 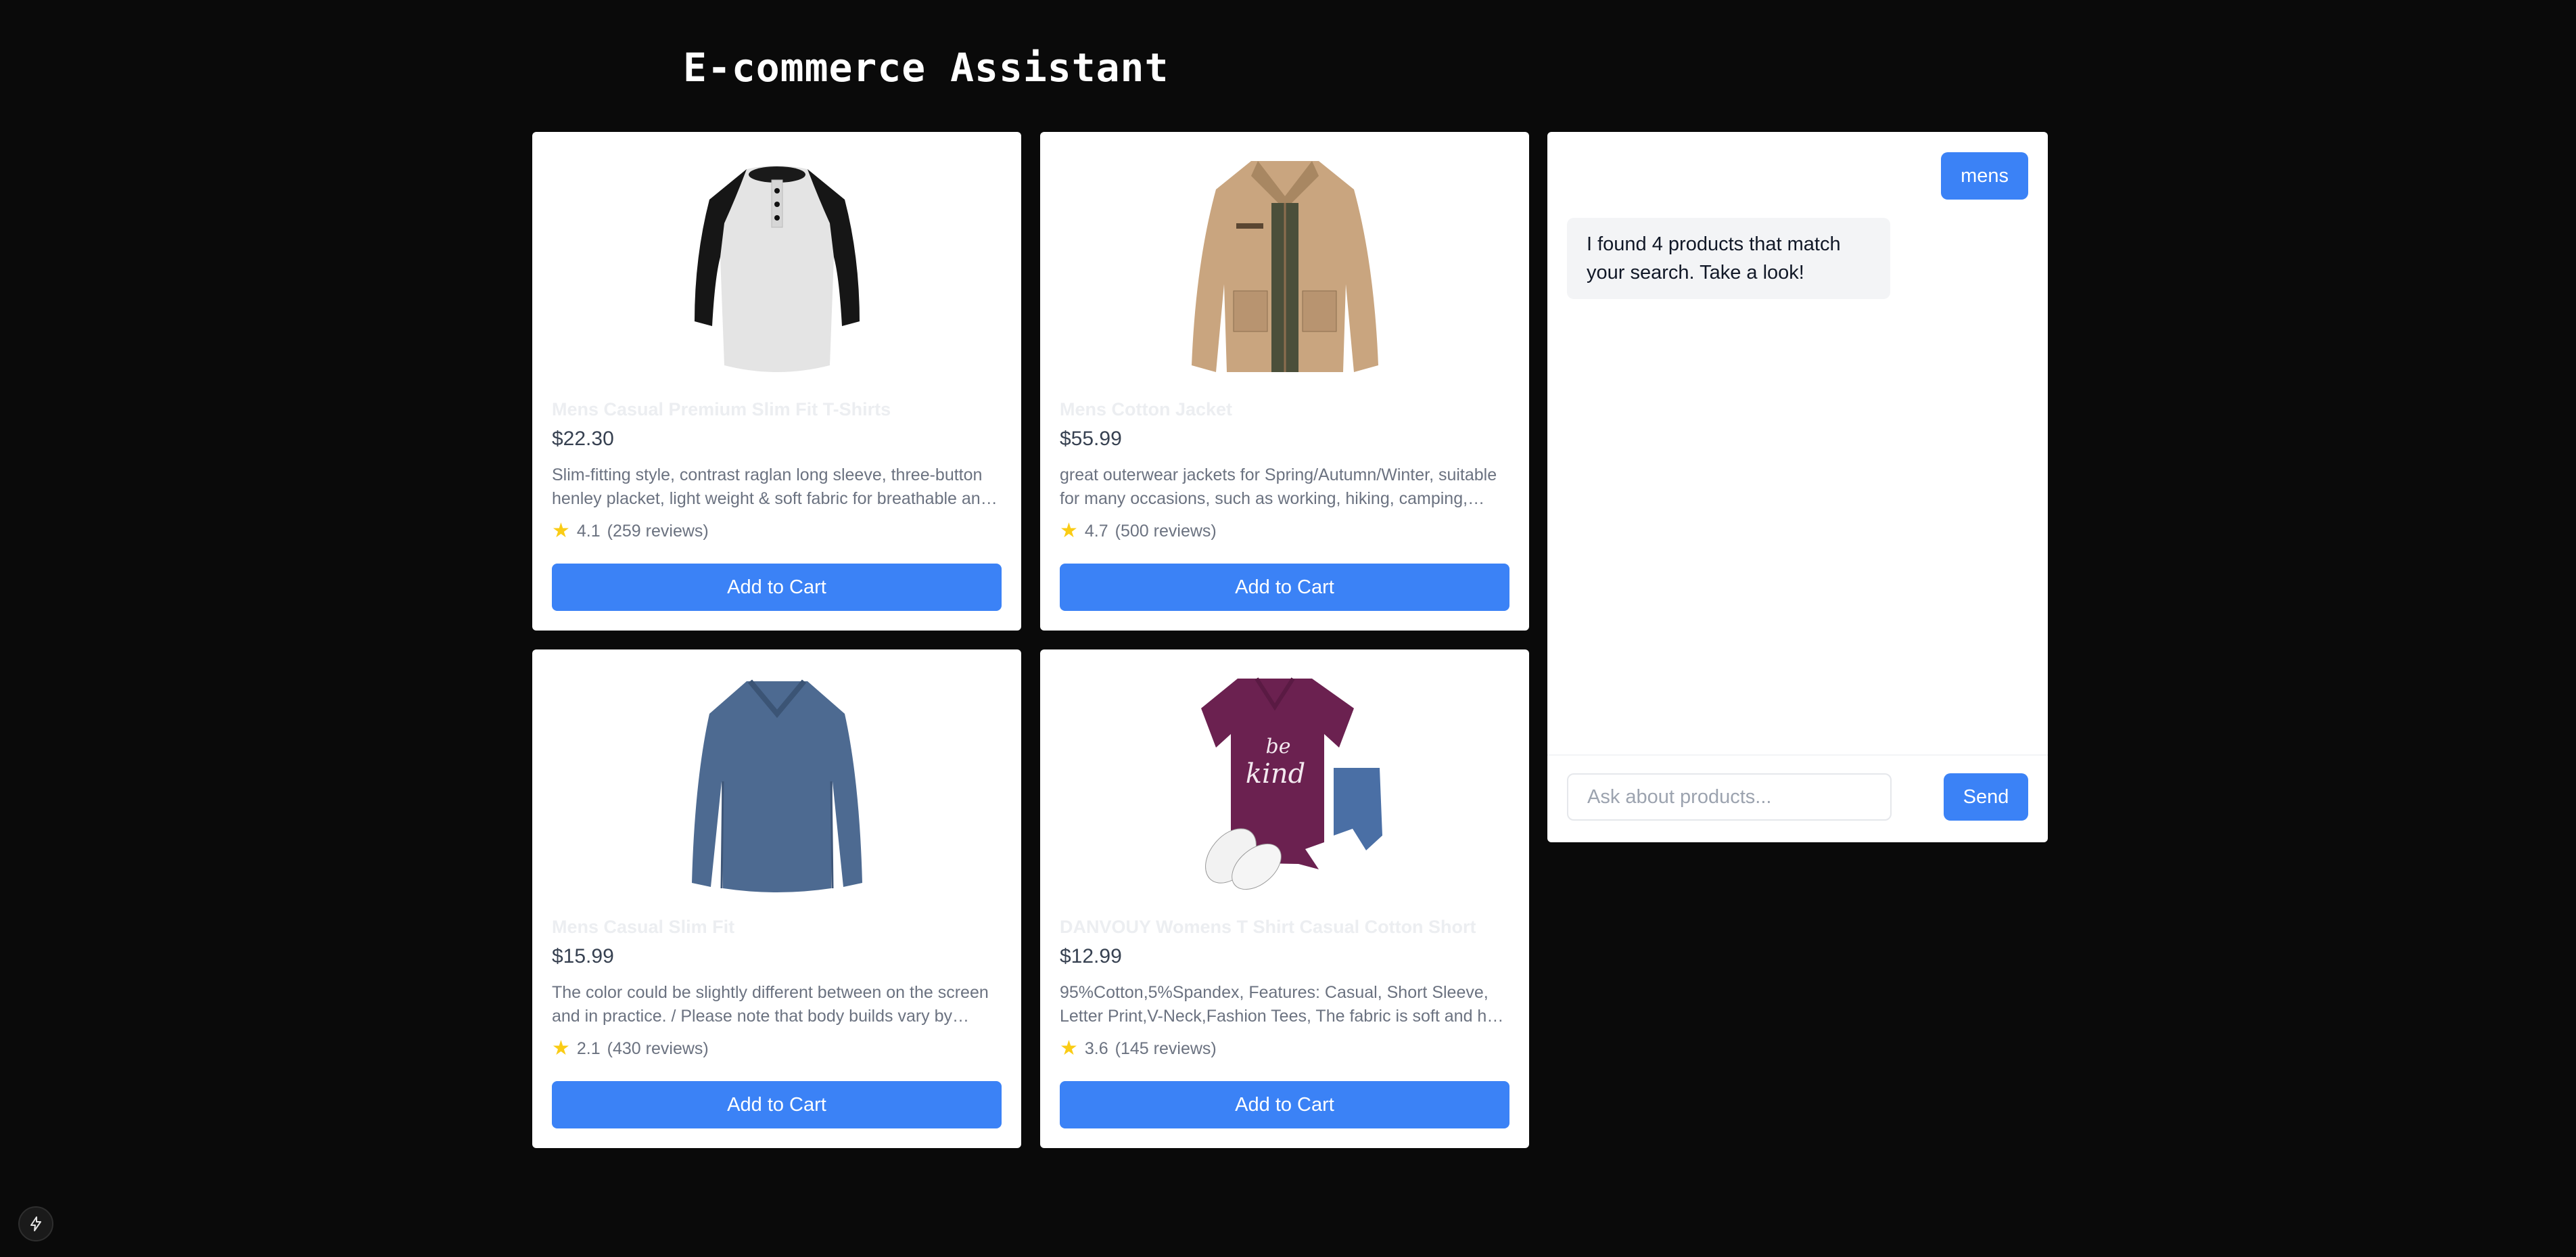 I want to click on send-button: Send, so click(x=1986, y=797).